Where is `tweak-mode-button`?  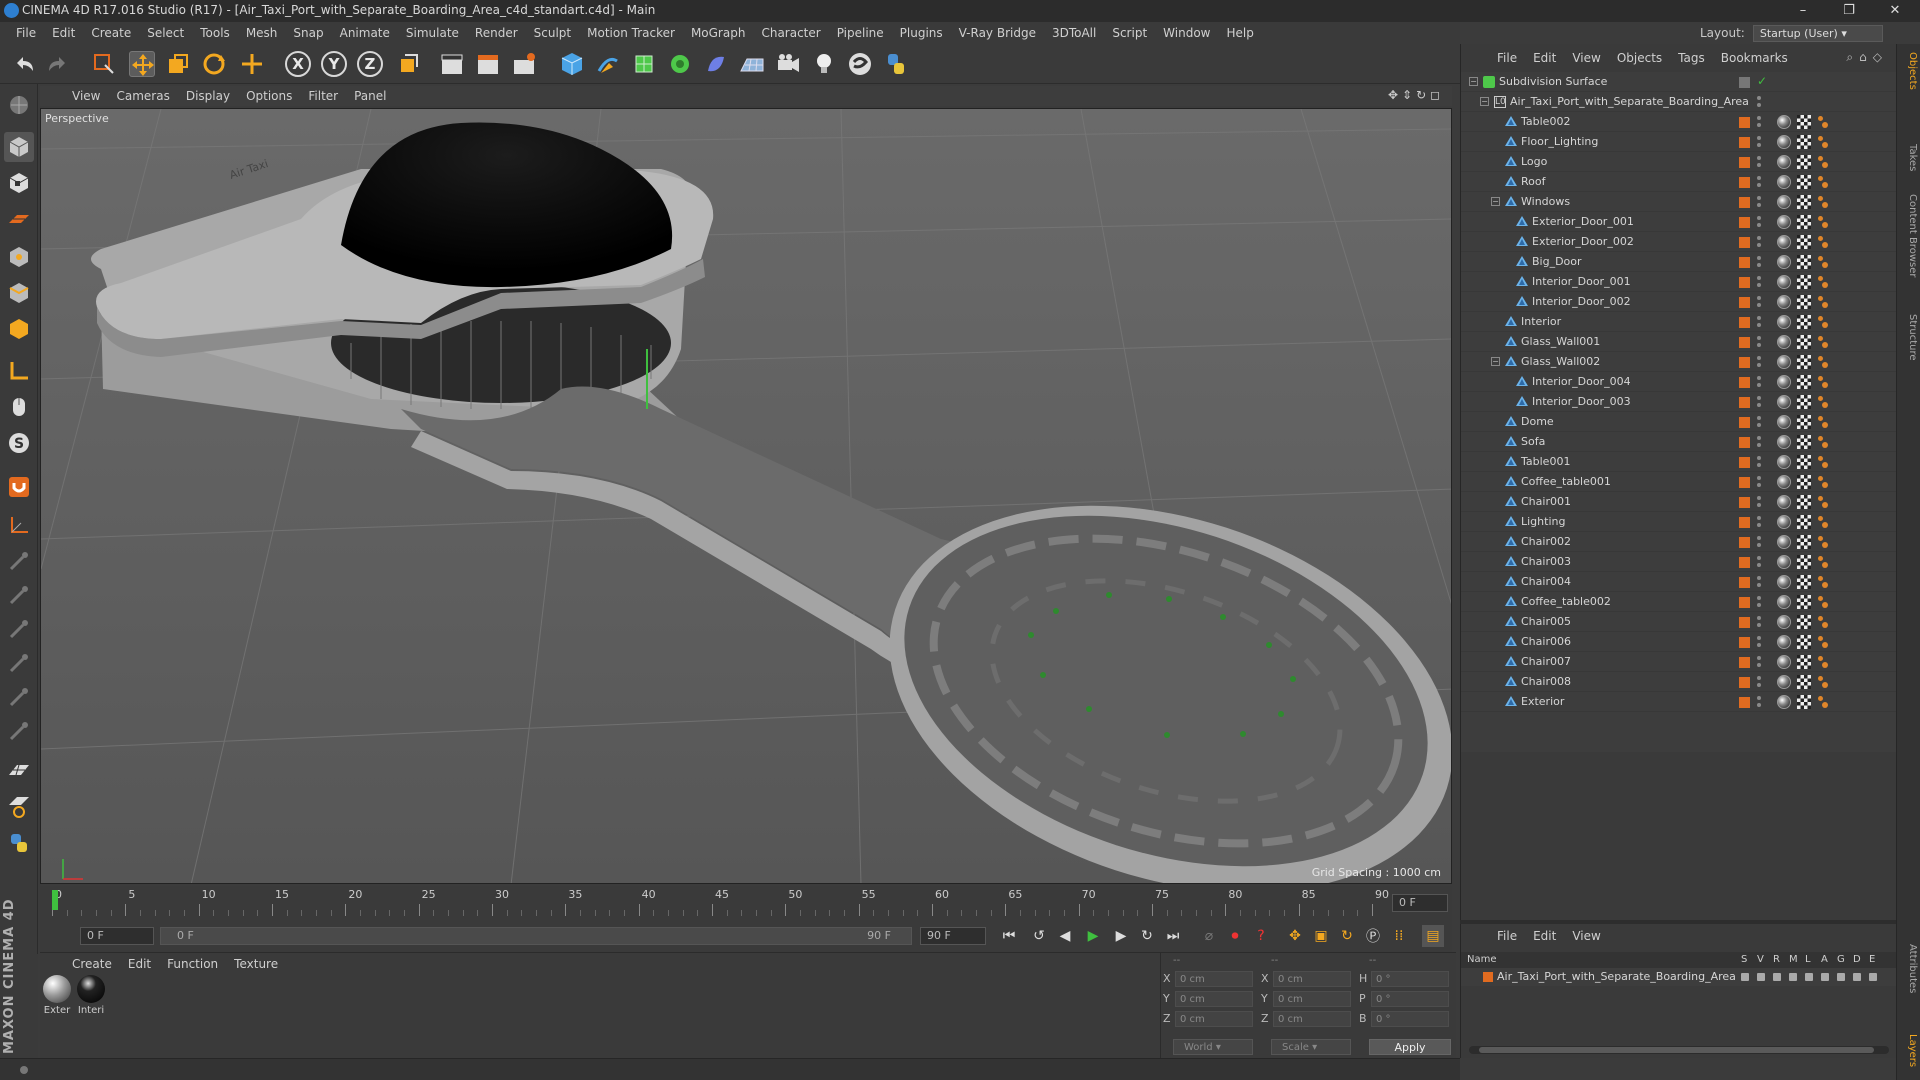 tweak-mode-button is located at coordinates (19, 407).